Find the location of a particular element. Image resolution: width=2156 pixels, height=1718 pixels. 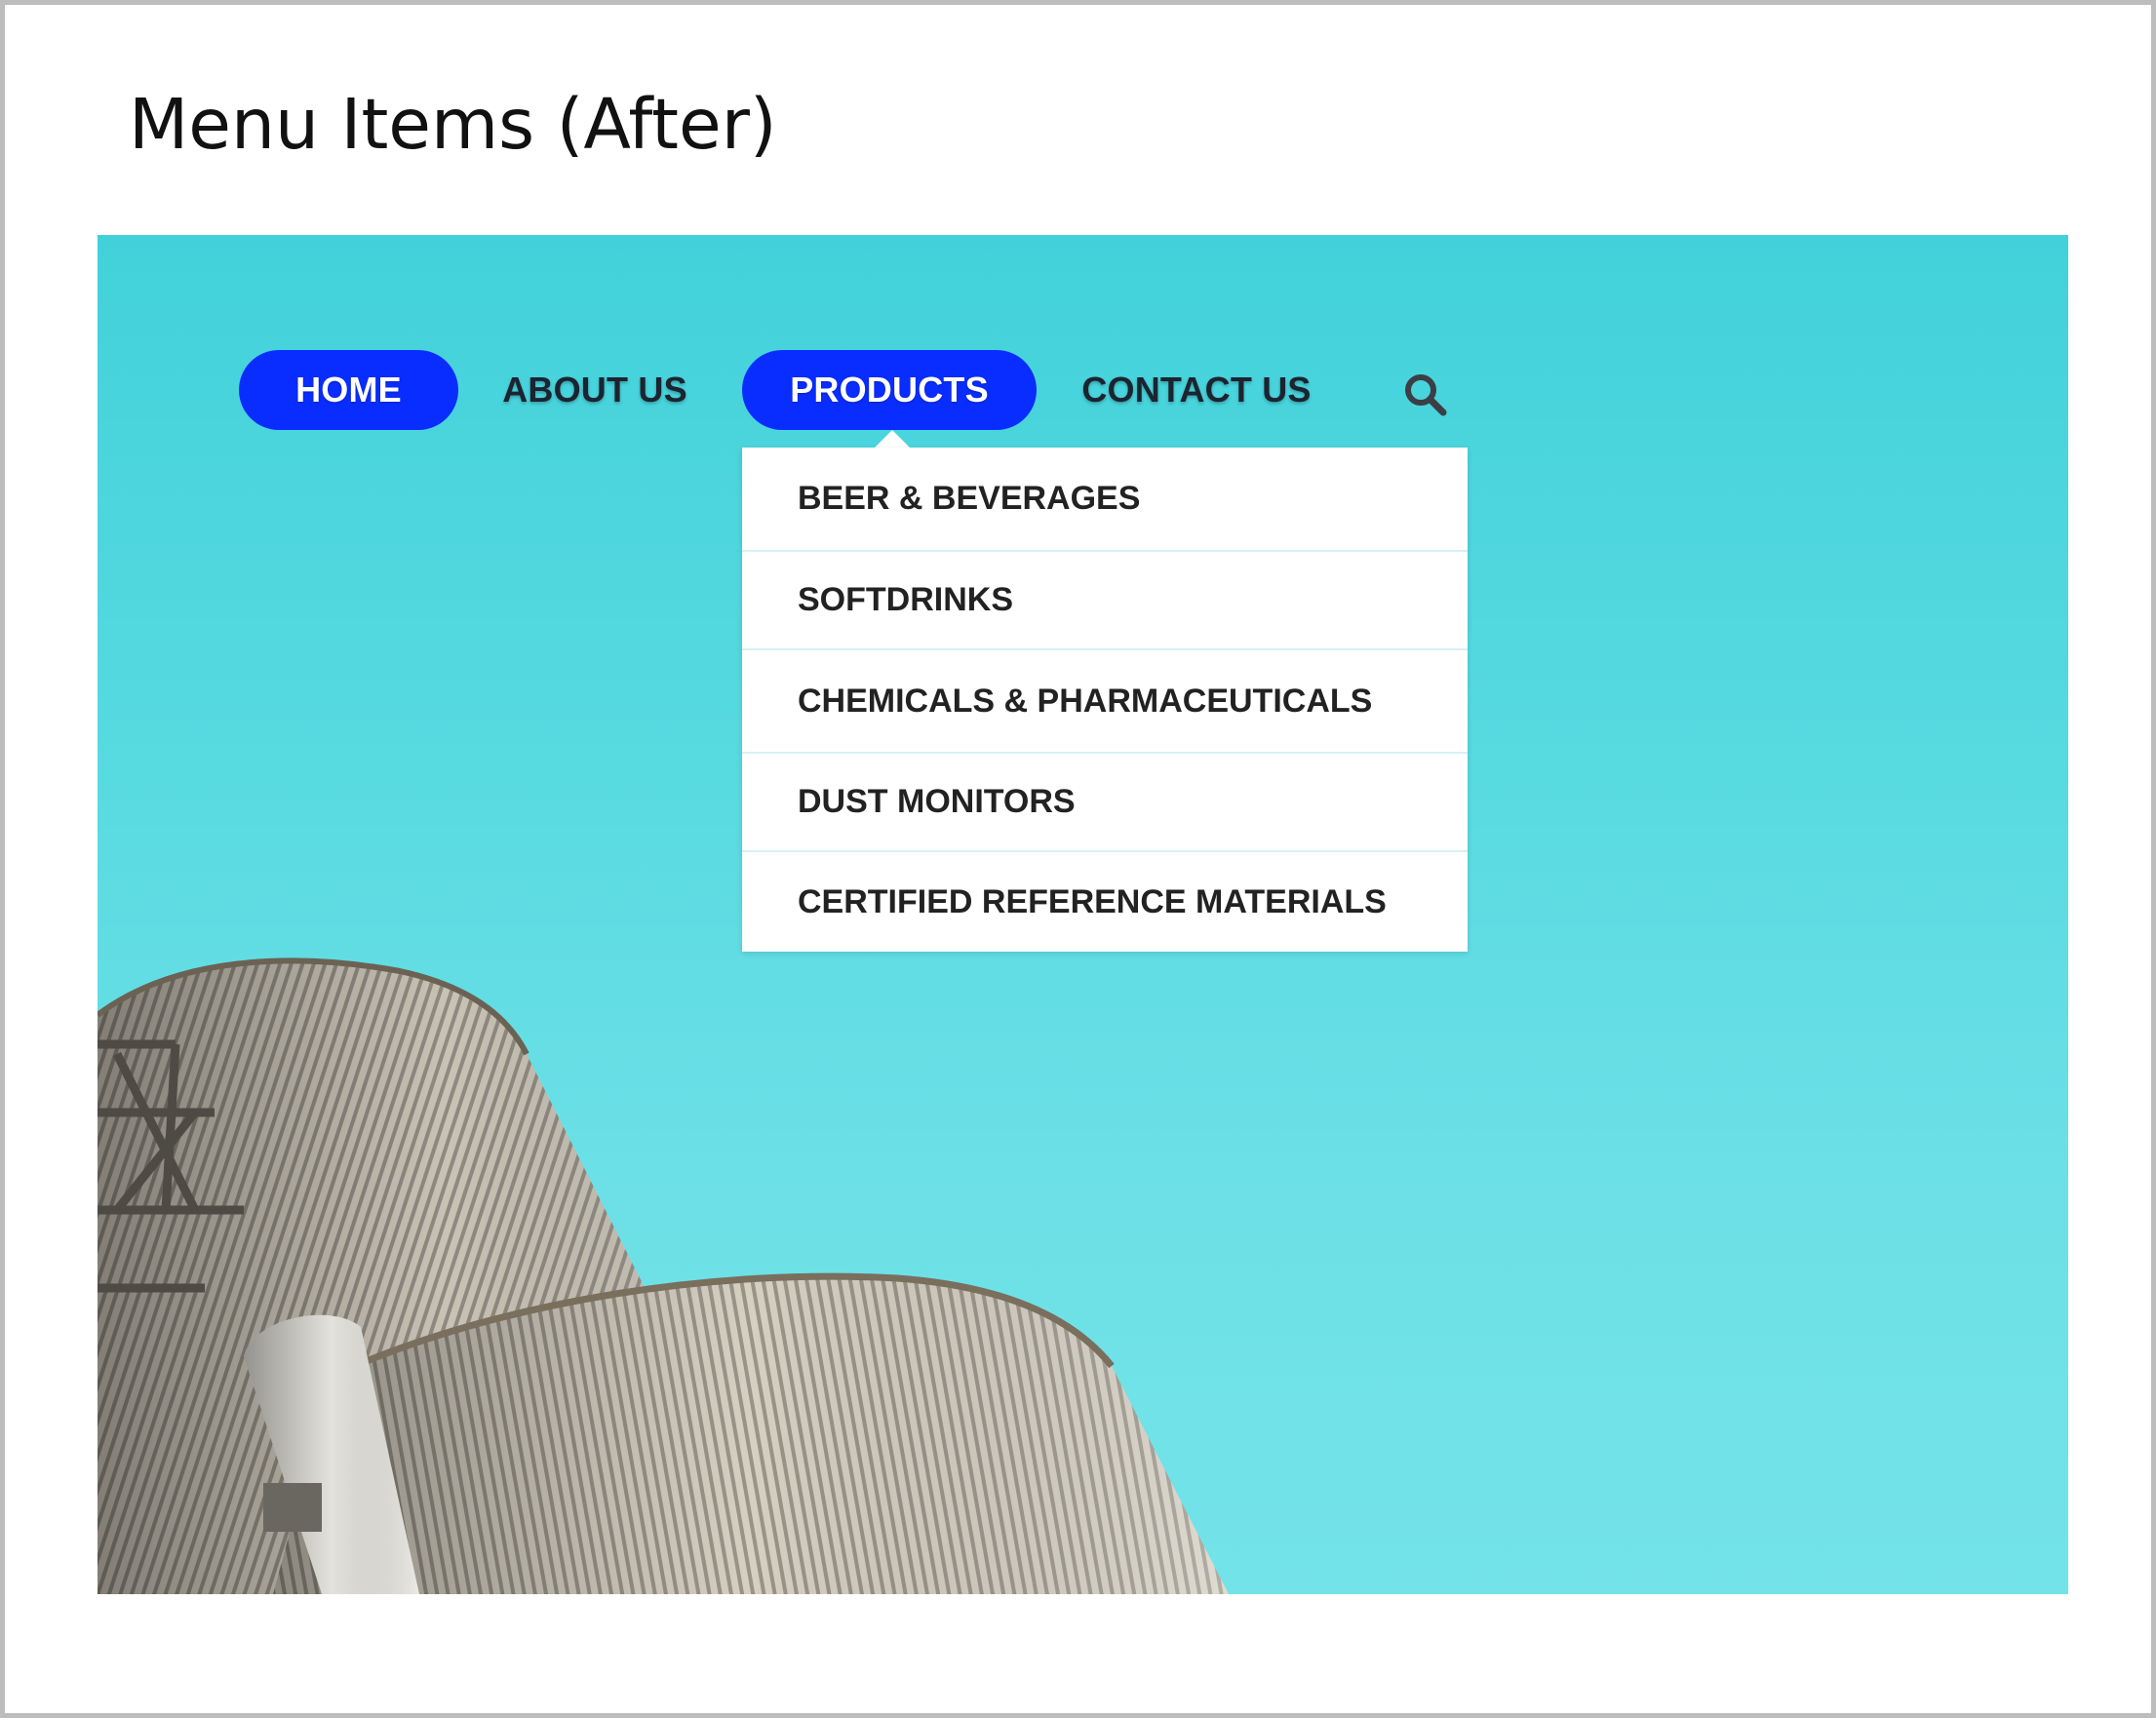

nav-contact-us: CONTACT US is located at coordinates (1196, 390).